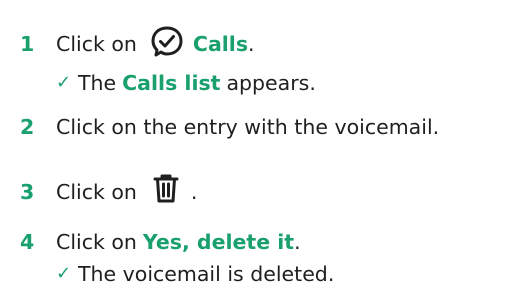 This screenshot has height=287, width=511. Describe the element at coordinates (218, 242) in the screenshot. I see `yes-delete-it-label: Yes, delete it` at that location.